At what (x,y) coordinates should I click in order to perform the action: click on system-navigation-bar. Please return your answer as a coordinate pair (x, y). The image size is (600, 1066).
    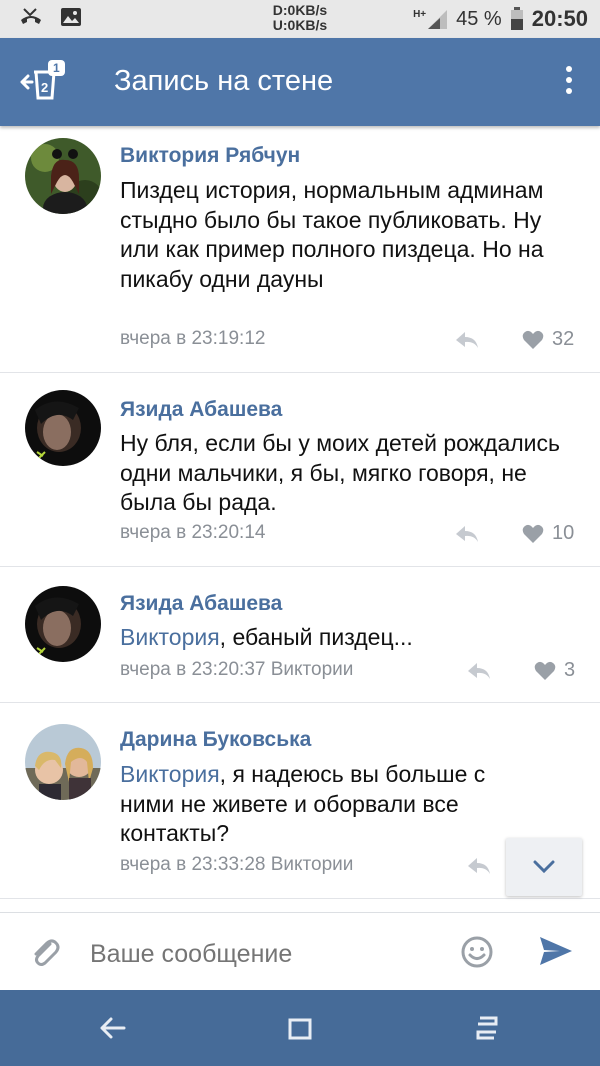
    Looking at the image, I should click on (300, 1028).